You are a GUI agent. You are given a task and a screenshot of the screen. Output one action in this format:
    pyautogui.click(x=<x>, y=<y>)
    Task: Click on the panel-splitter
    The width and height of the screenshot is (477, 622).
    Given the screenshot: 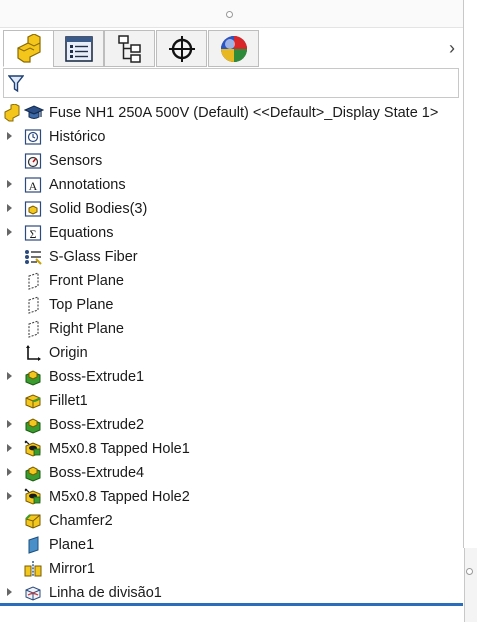 What is the action you would take?
    pyautogui.click(x=470, y=585)
    